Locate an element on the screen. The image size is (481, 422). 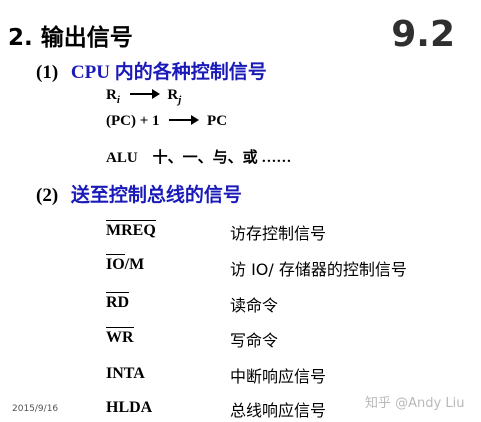
dest-register-subscript: j is located at coordinates (180, 100).